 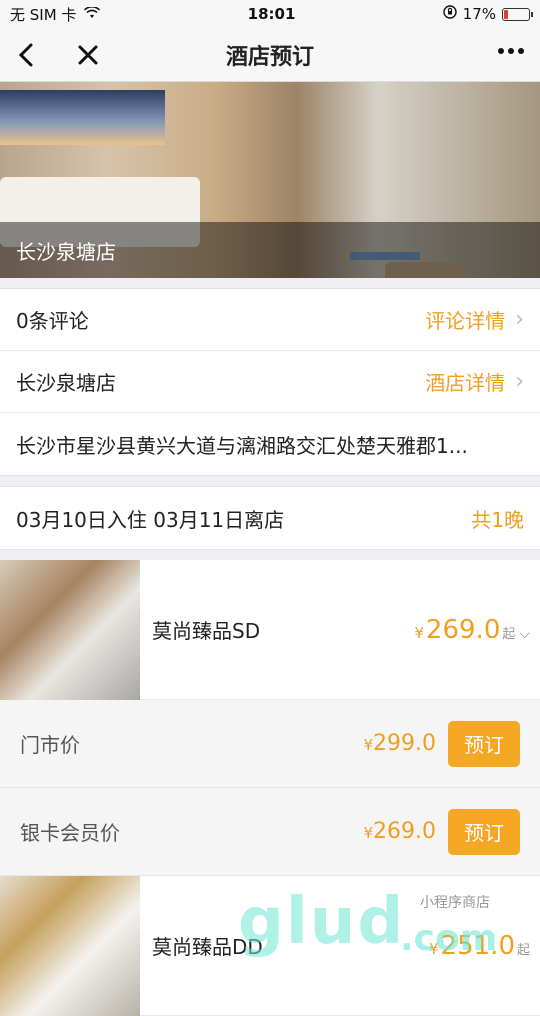 What do you see at coordinates (455, 903) in the screenshot?
I see `watermark-tagline: 小程序商店` at bounding box center [455, 903].